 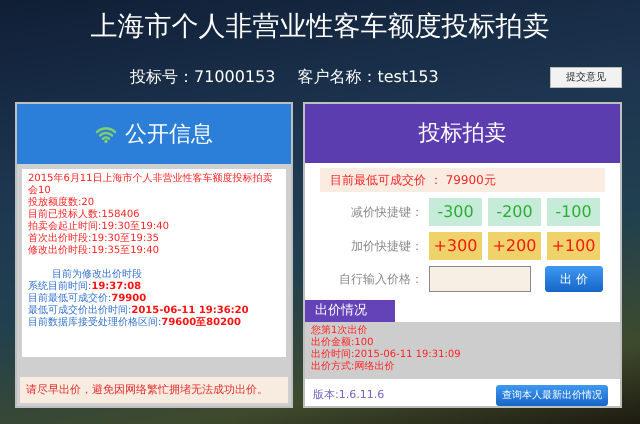 What do you see at coordinates (94, 238) in the screenshot?
I see `info-line: 首次出价时段:19:30至19:35` at bounding box center [94, 238].